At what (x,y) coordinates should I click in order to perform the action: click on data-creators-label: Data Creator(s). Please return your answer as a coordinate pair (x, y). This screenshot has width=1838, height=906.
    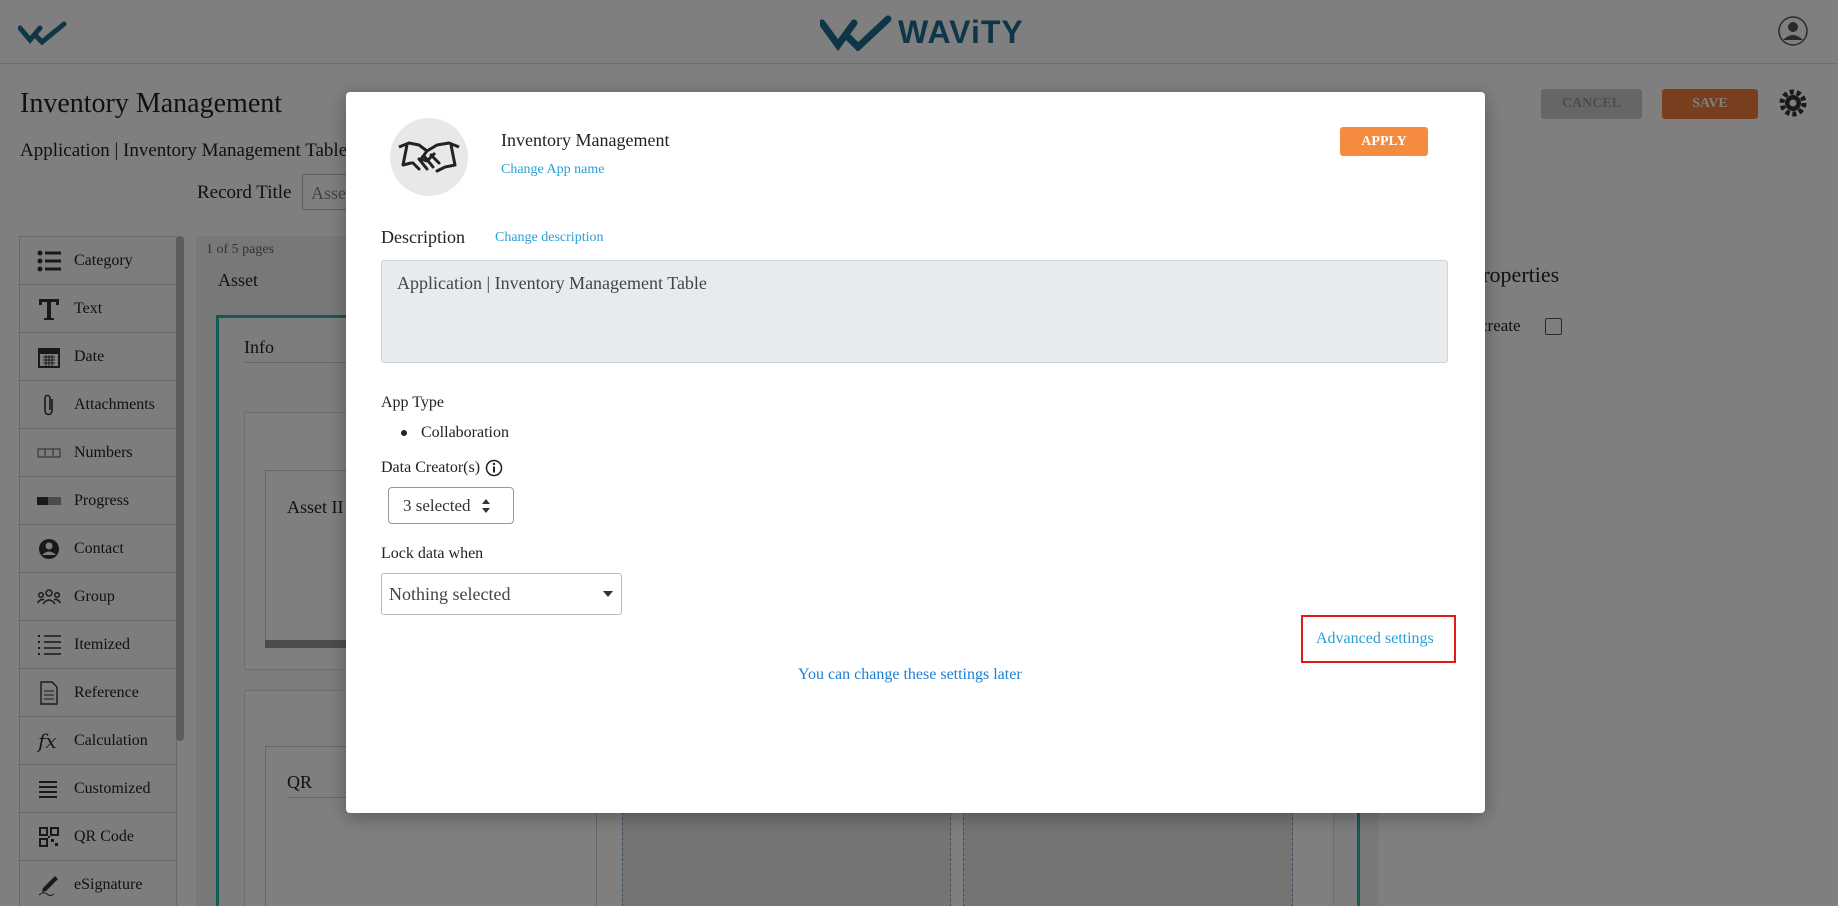
    Looking at the image, I should click on (442, 468).